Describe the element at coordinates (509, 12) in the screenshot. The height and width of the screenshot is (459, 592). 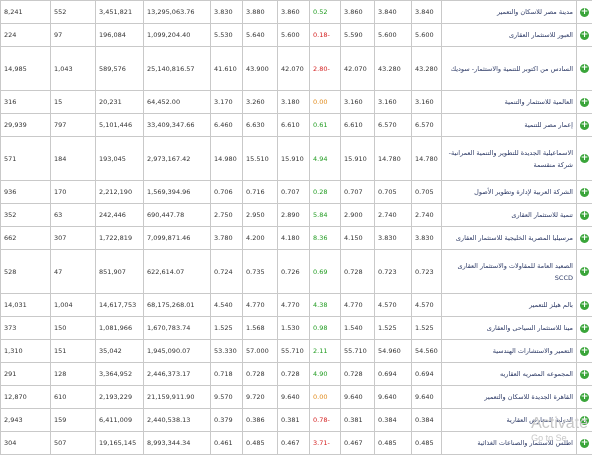
I see `company-name-link: مدينة مصر للاسكان والتعمير` at that location.